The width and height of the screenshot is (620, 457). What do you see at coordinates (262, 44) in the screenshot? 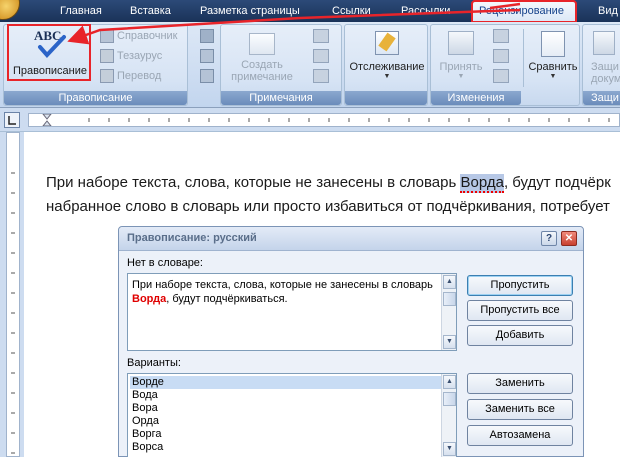
I see `note-icon` at bounding box center [262, 44].